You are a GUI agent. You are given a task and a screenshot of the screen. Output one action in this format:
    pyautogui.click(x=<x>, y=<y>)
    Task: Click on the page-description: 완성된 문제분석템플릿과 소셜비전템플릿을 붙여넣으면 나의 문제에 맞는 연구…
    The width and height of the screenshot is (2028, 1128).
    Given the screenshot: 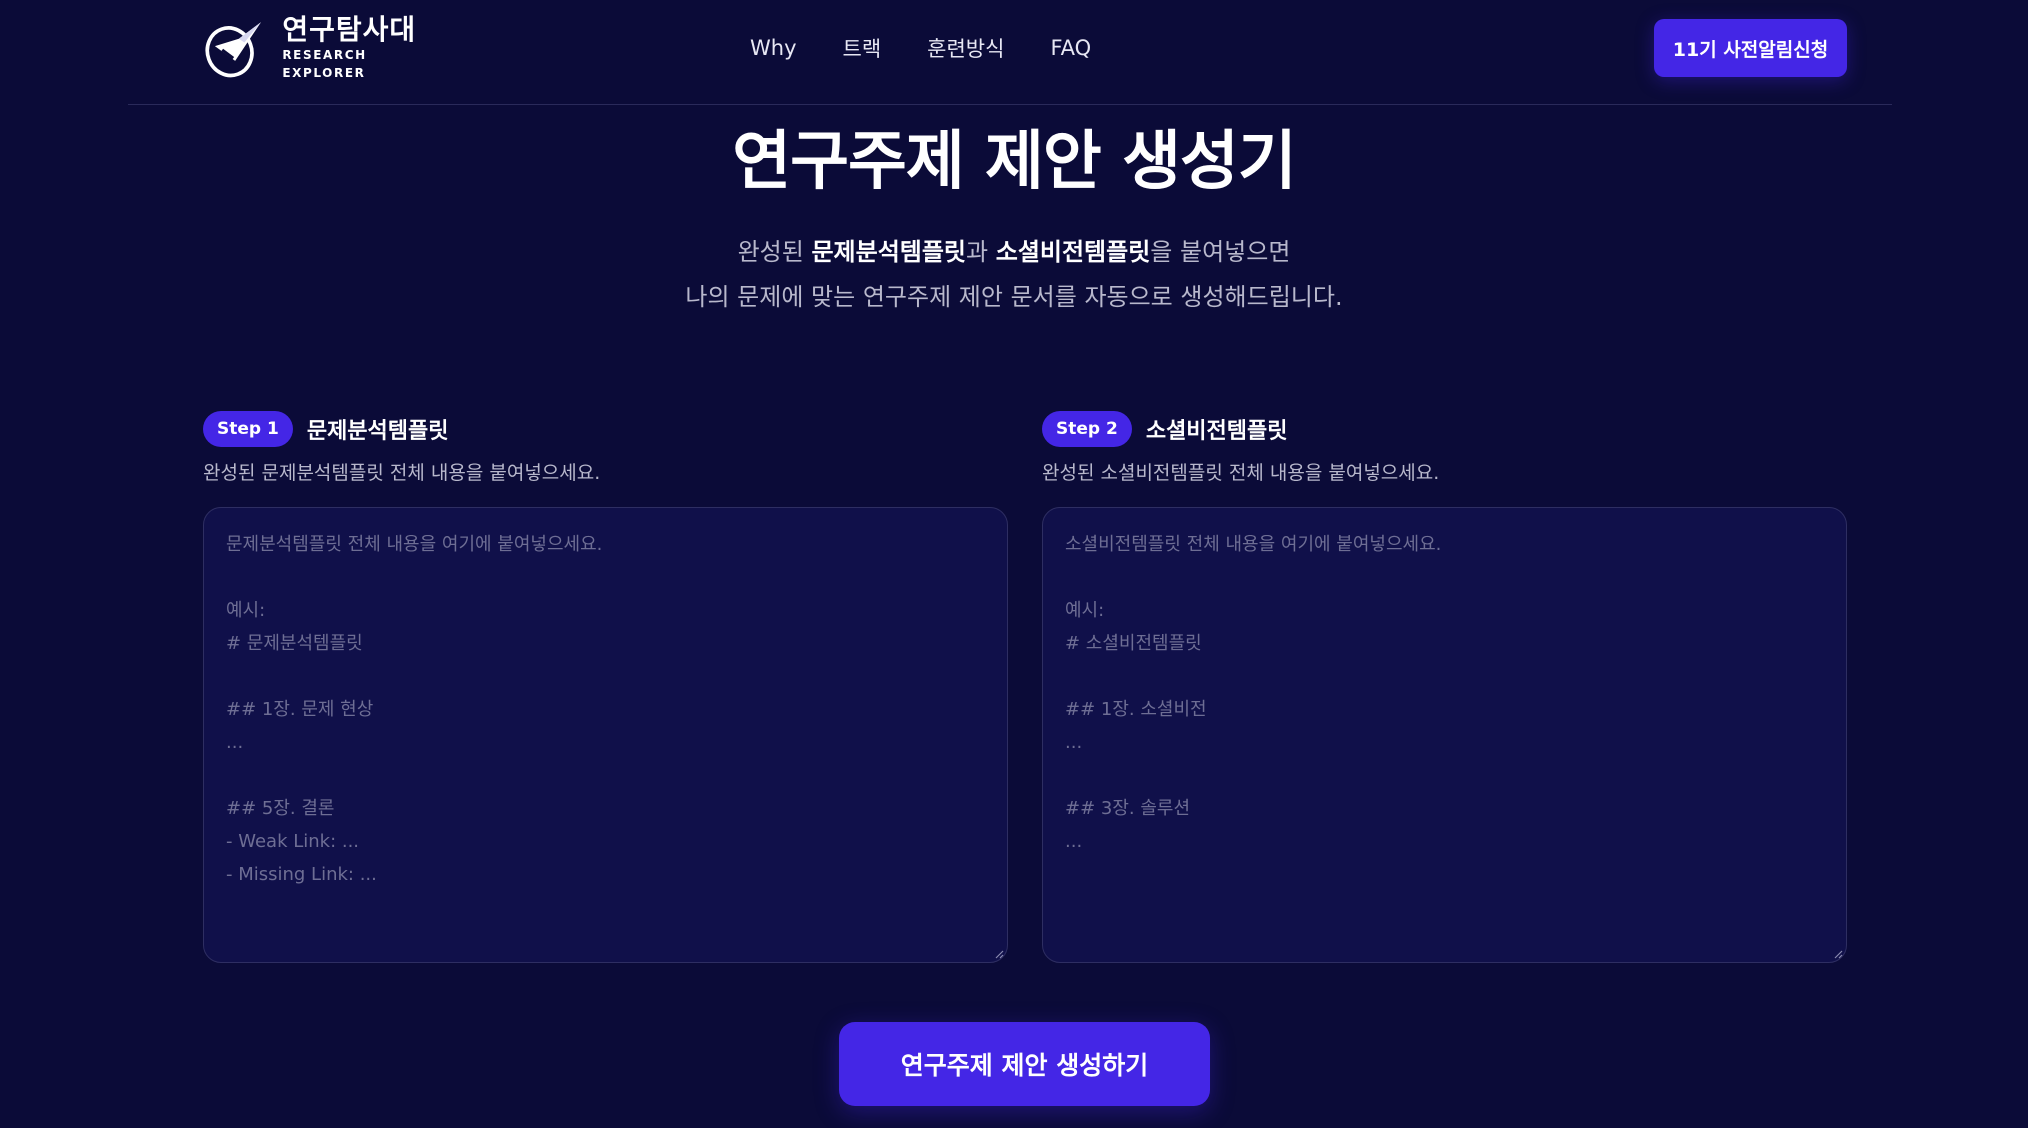 What is the action you would take?
    pyautogui.click(x=1014, y=275)
    